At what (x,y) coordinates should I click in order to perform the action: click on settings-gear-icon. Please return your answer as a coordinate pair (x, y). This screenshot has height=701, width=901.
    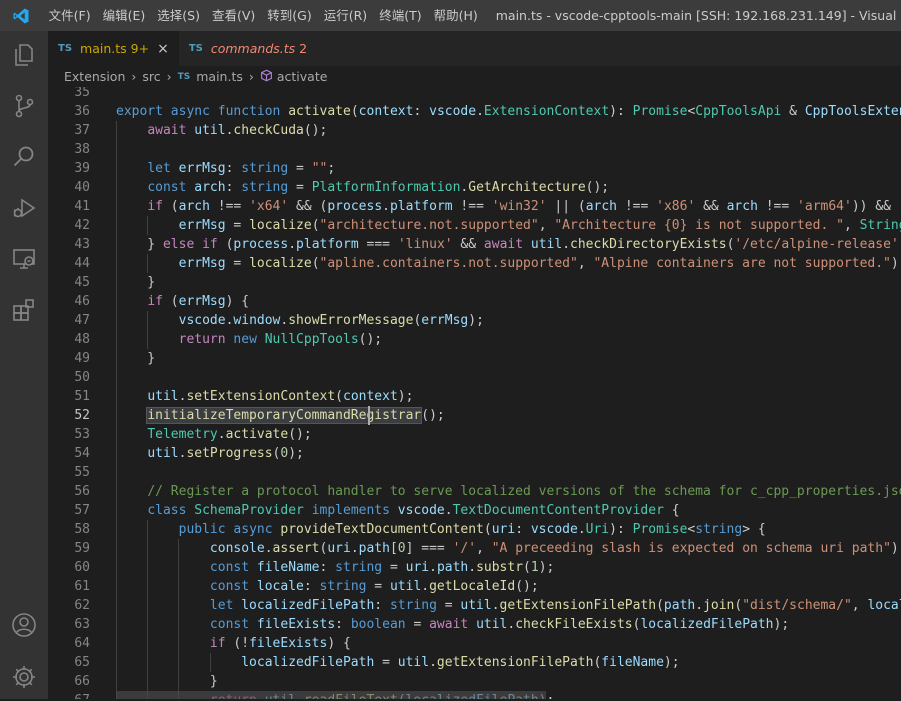
    Looking at the image, I should click on (24, 677).